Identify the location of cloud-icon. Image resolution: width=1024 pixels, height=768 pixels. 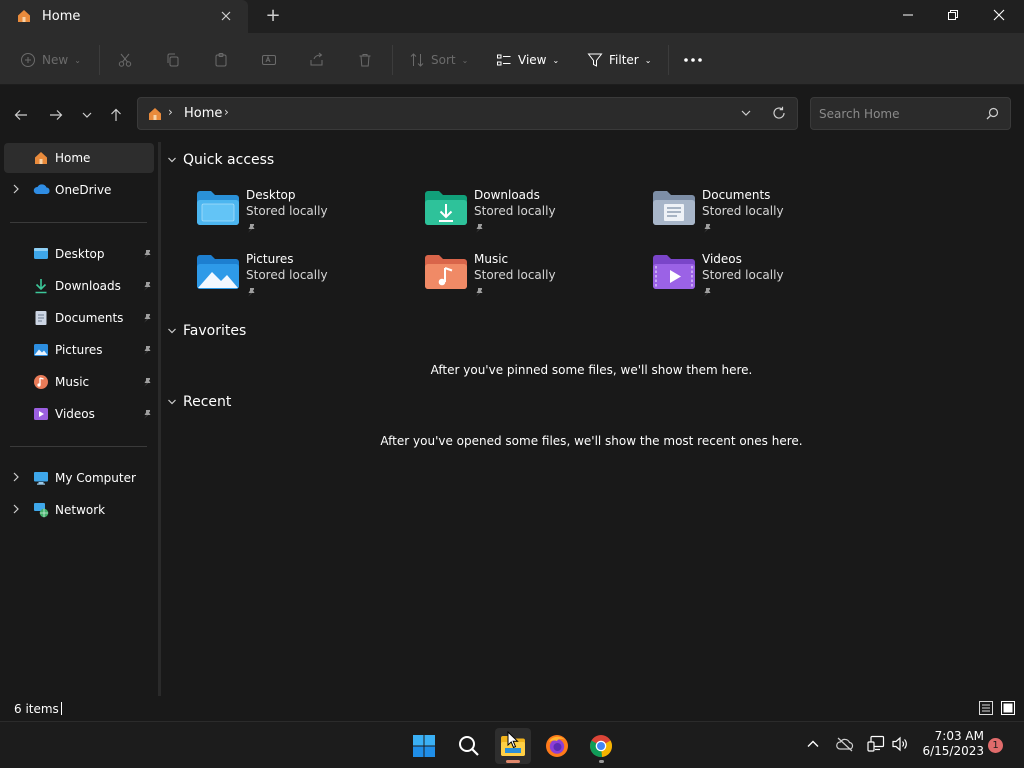
(42, 190).